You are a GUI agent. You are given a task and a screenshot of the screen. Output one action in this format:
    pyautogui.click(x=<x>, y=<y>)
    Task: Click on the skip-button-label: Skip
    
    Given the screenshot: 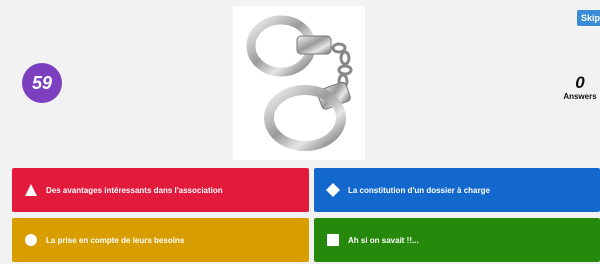 What is the action you would take?
    pyautogui.click(x=590, y=18)
    